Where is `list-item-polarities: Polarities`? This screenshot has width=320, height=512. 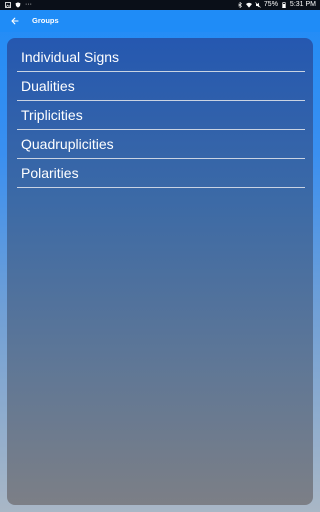 list-item-polarities: Polarities is located at coordinates (161, 173).